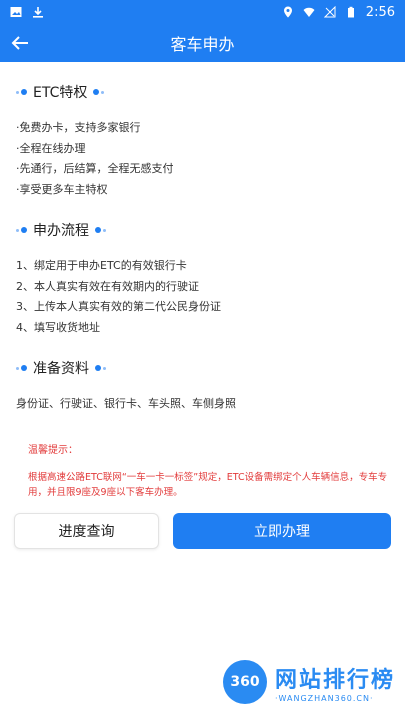  I want to click on section-title-label: 准备资料, so click(61, 369).